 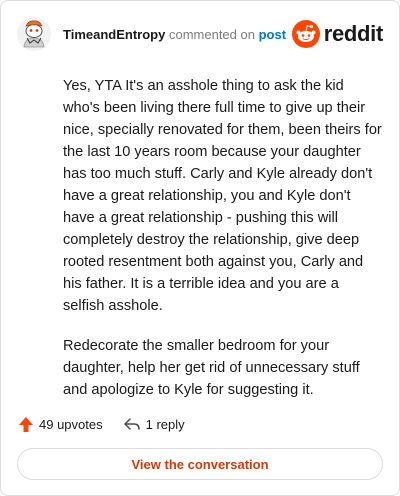 I want to click on comment-meta: TimeandEntropy commented on post, so click(x=174, y=35).